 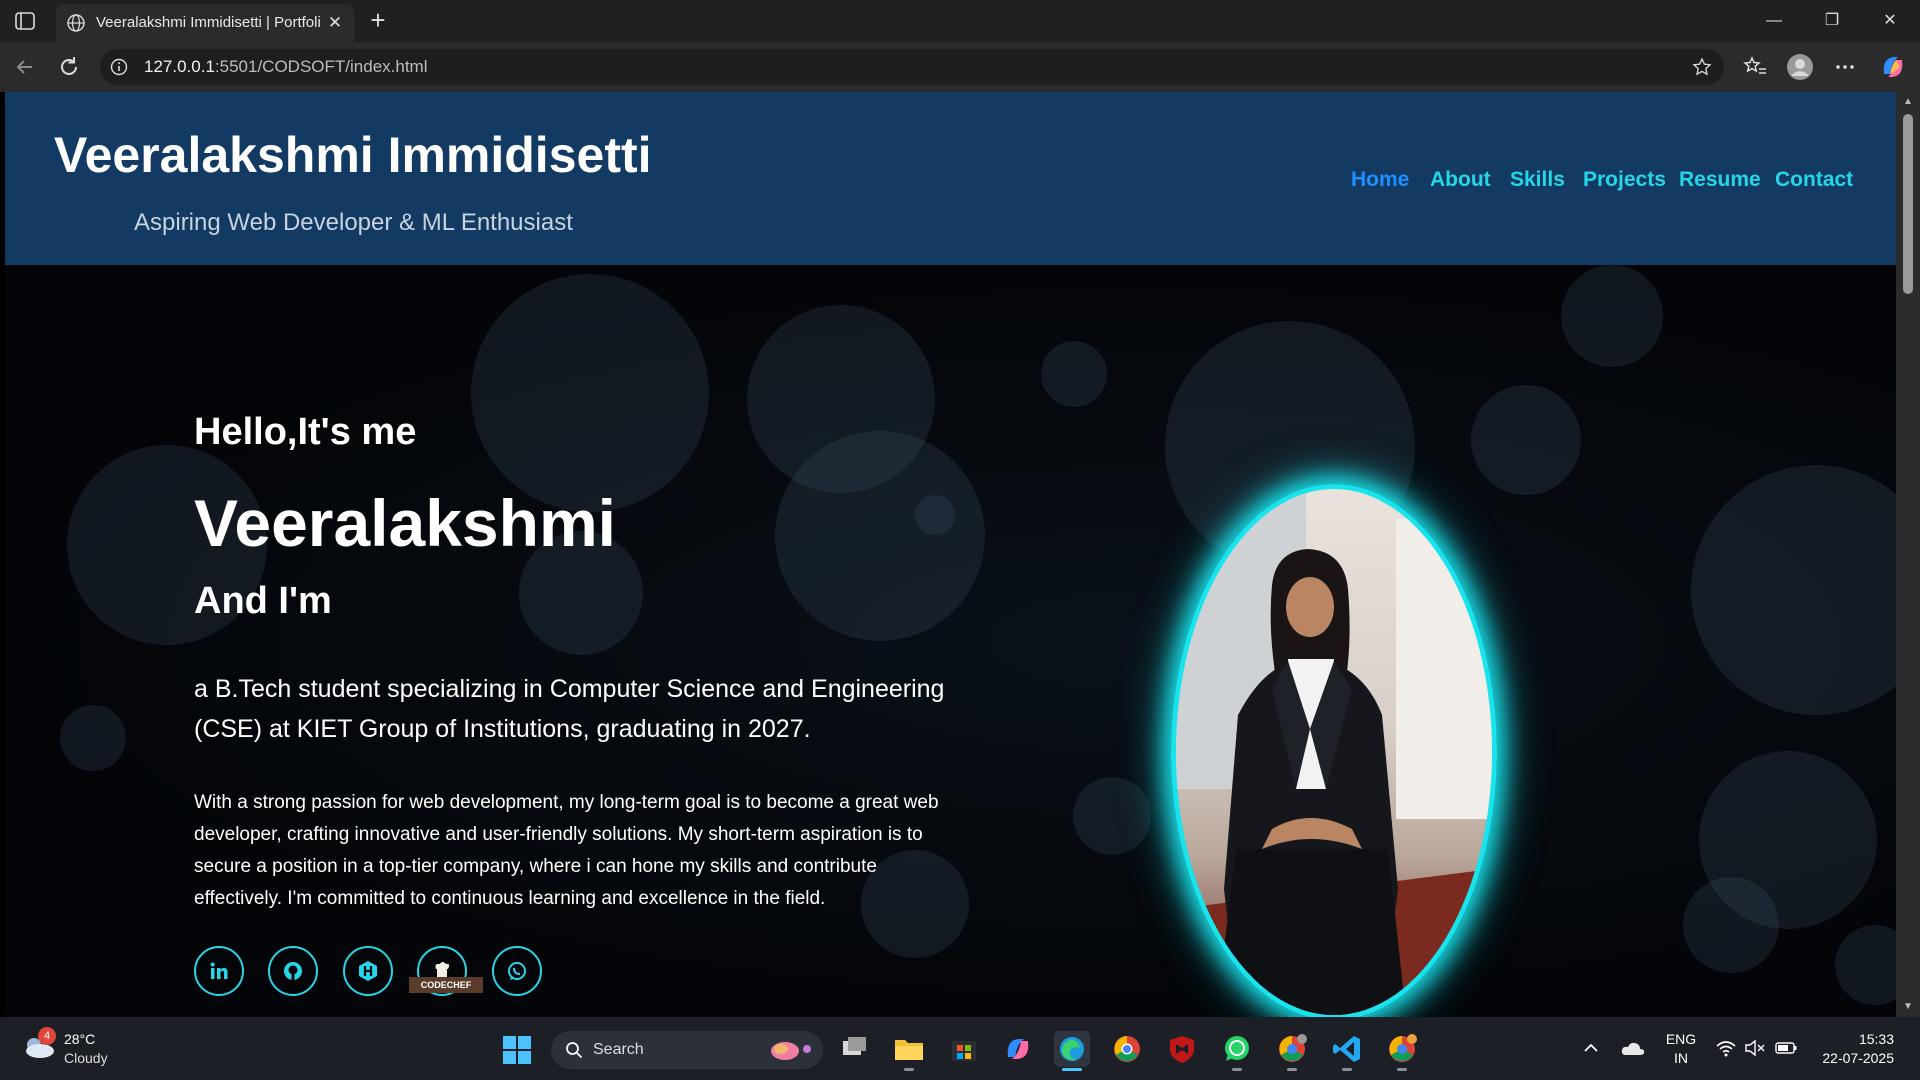 What do you see at coordinates (1624, 182) in the screenshot?
I see `nav-projects: Projects` at bounding box center [1624, 182].